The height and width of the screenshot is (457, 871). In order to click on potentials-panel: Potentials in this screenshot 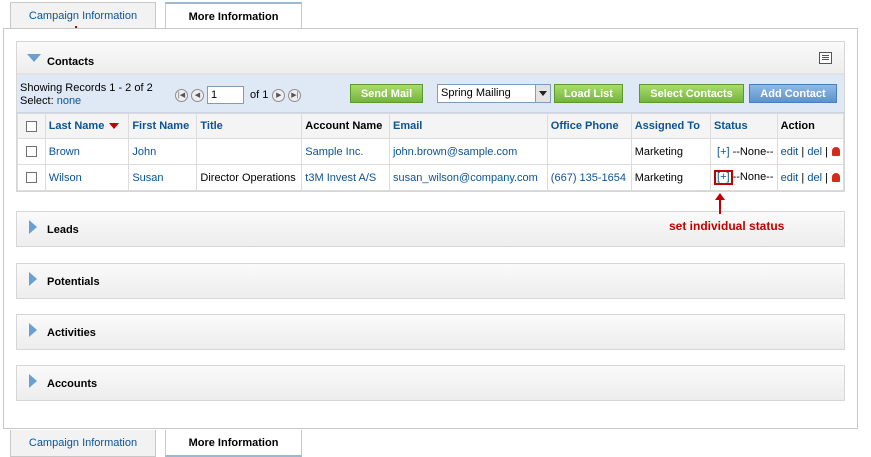, I will do `click(430, 281)`.